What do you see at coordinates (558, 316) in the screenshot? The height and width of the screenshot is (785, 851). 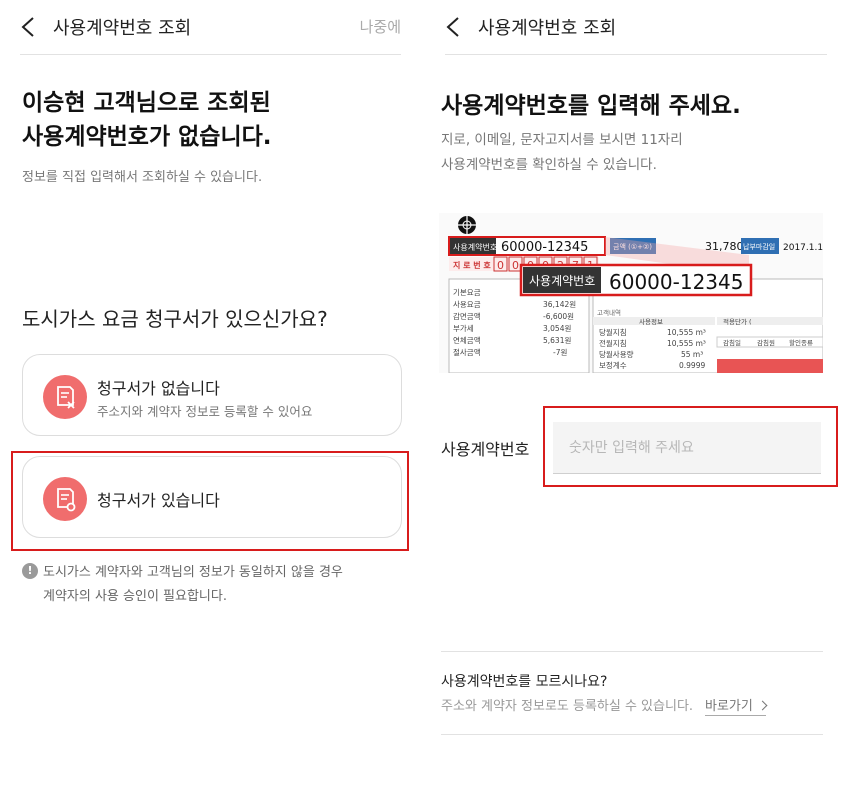 I see `charge-value: -6,600원` at bounding box center [558, 316].